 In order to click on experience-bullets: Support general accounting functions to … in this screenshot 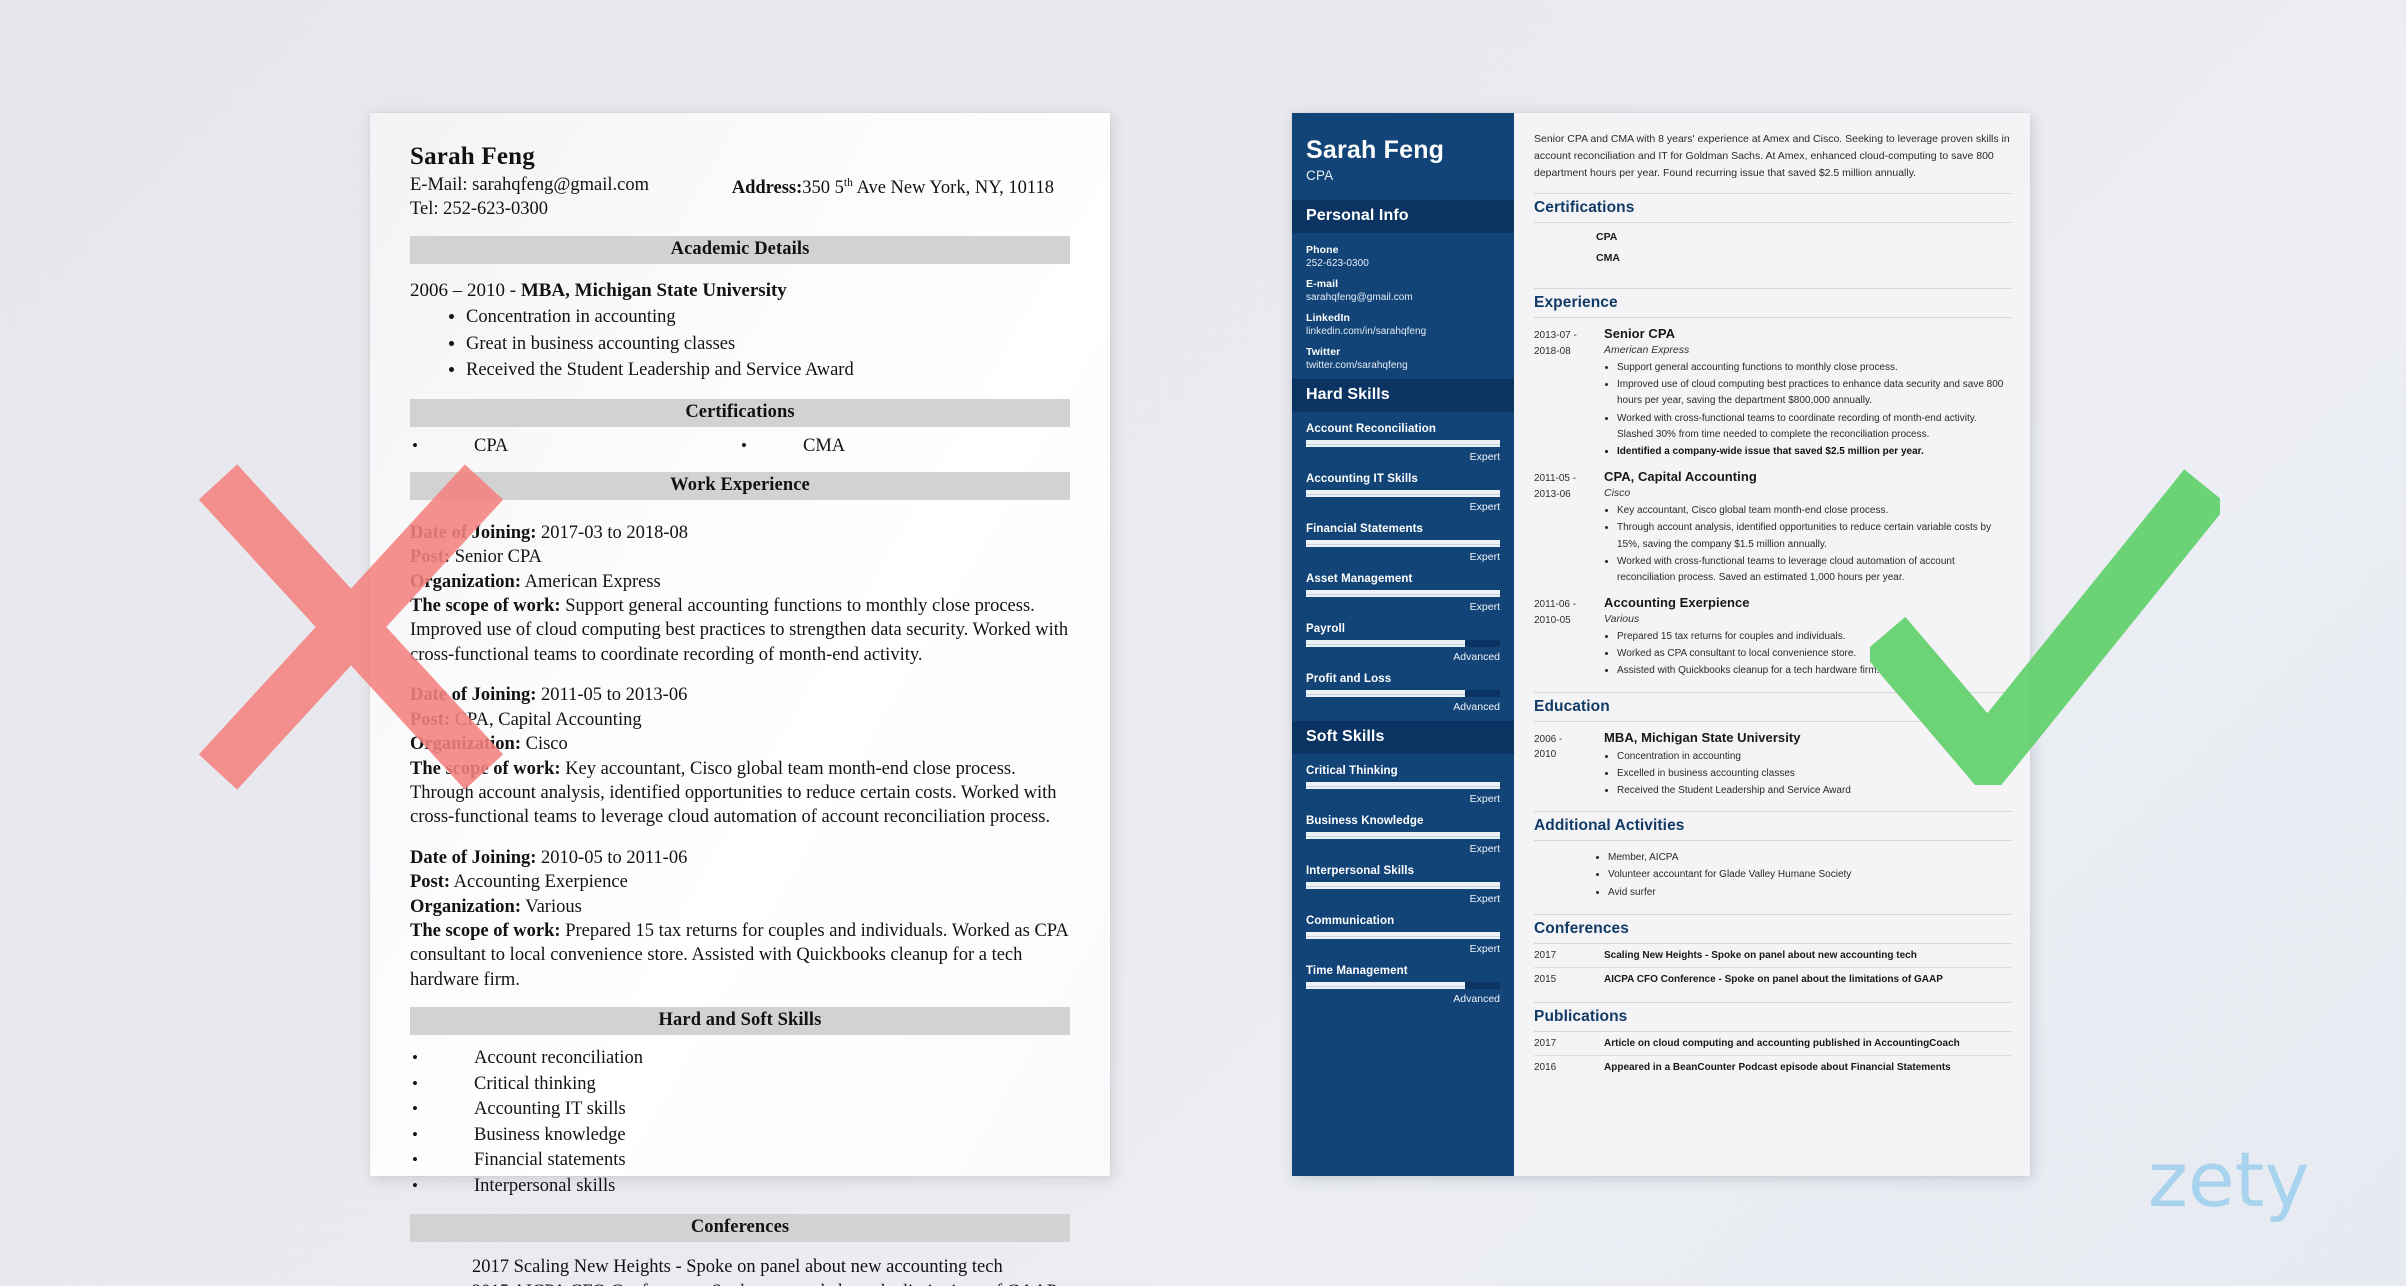, I will do `click(1808, 410)`.